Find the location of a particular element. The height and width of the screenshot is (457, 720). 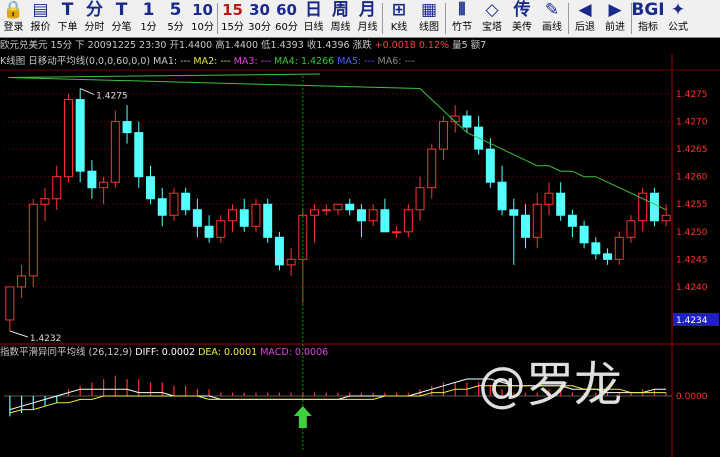

price-tick-label: 1.4245 is located at coordinates (692, 260).